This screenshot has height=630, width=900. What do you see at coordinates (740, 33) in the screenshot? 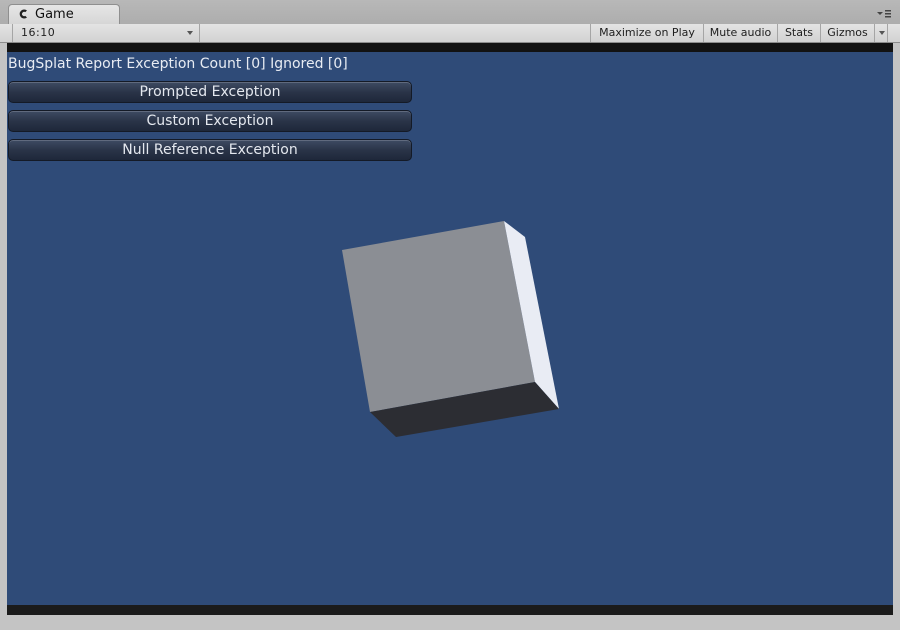
I see `mute-audio-toggle: Mute audio` at bounding box center [740, 33].